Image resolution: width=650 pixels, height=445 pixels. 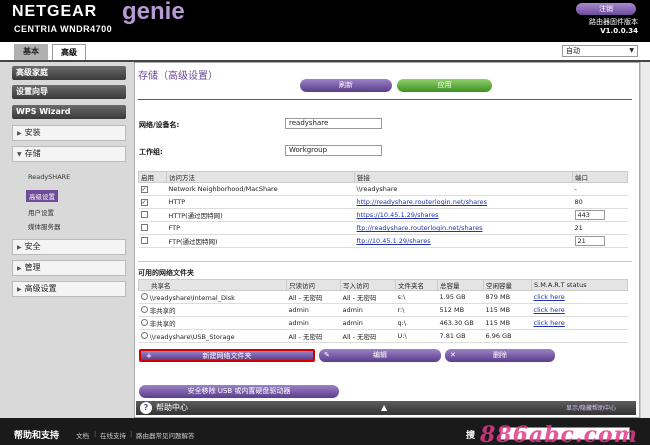 What do you see at coordinates (152, 177) in the screenshot?
I see `col-header: 启用` at bounding box center [152, 177].